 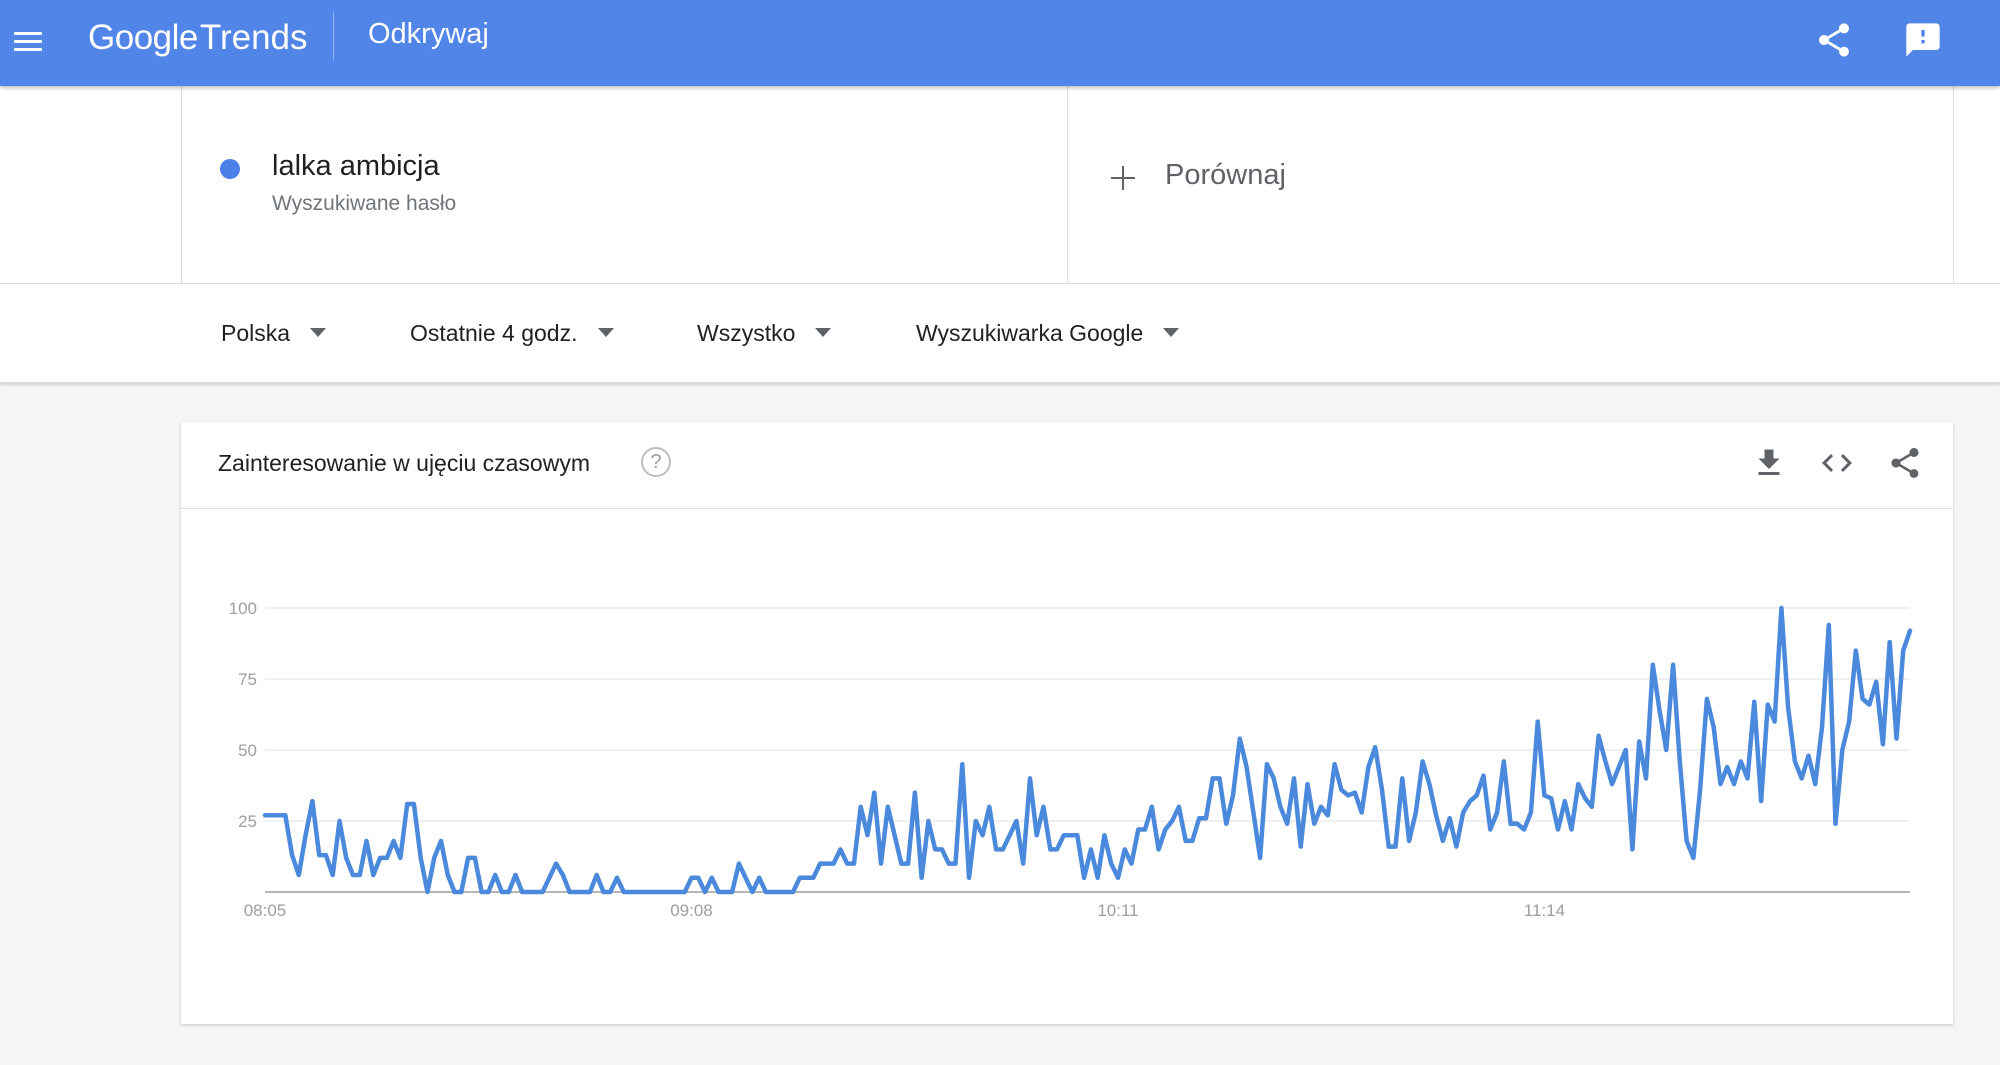 I want to click on logo-trends-text: Trends, so click(x=253, y=37).